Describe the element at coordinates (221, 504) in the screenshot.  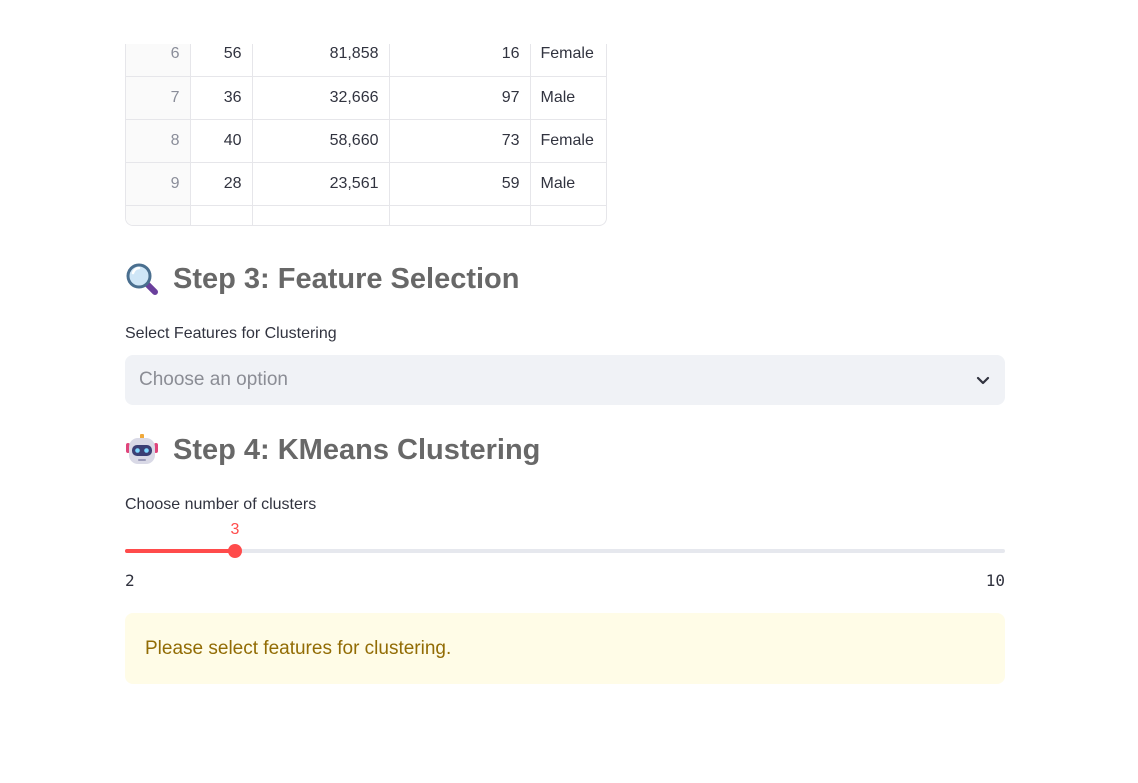
I see `clusters-slider-label: Choose number of clusters` at that location.